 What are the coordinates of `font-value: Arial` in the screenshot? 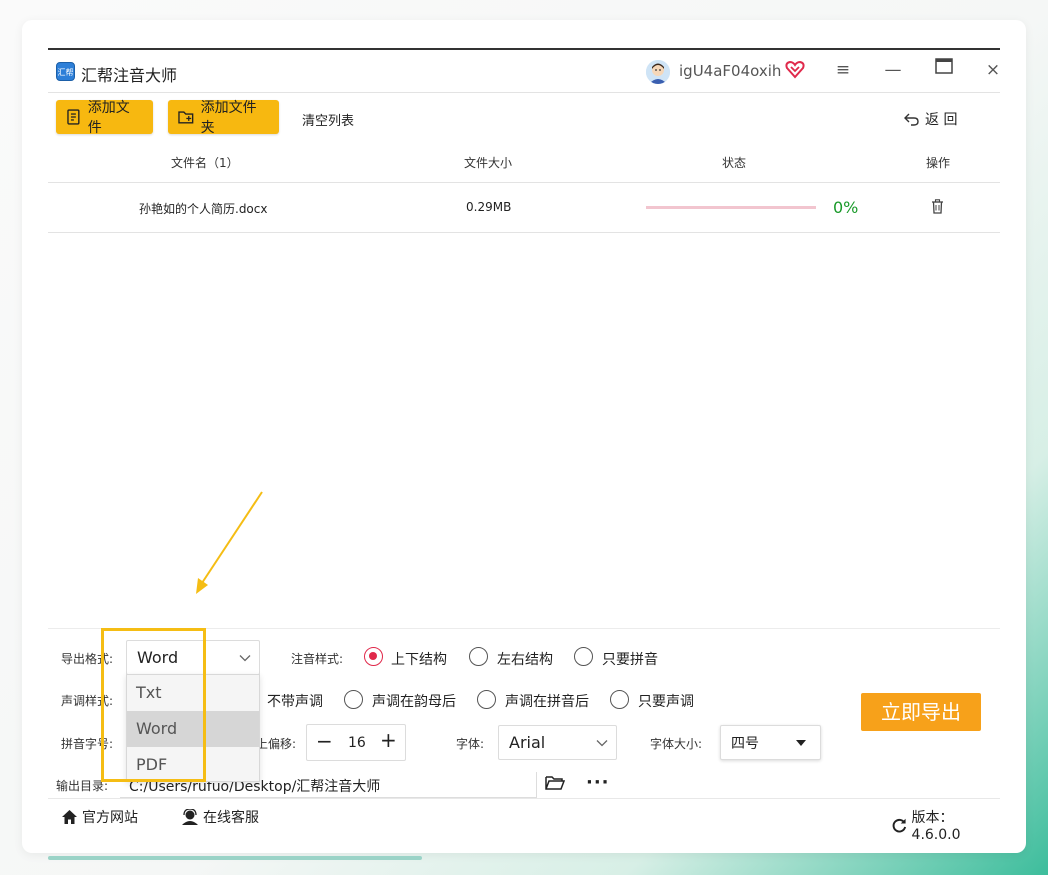 It's located at (527, 742).